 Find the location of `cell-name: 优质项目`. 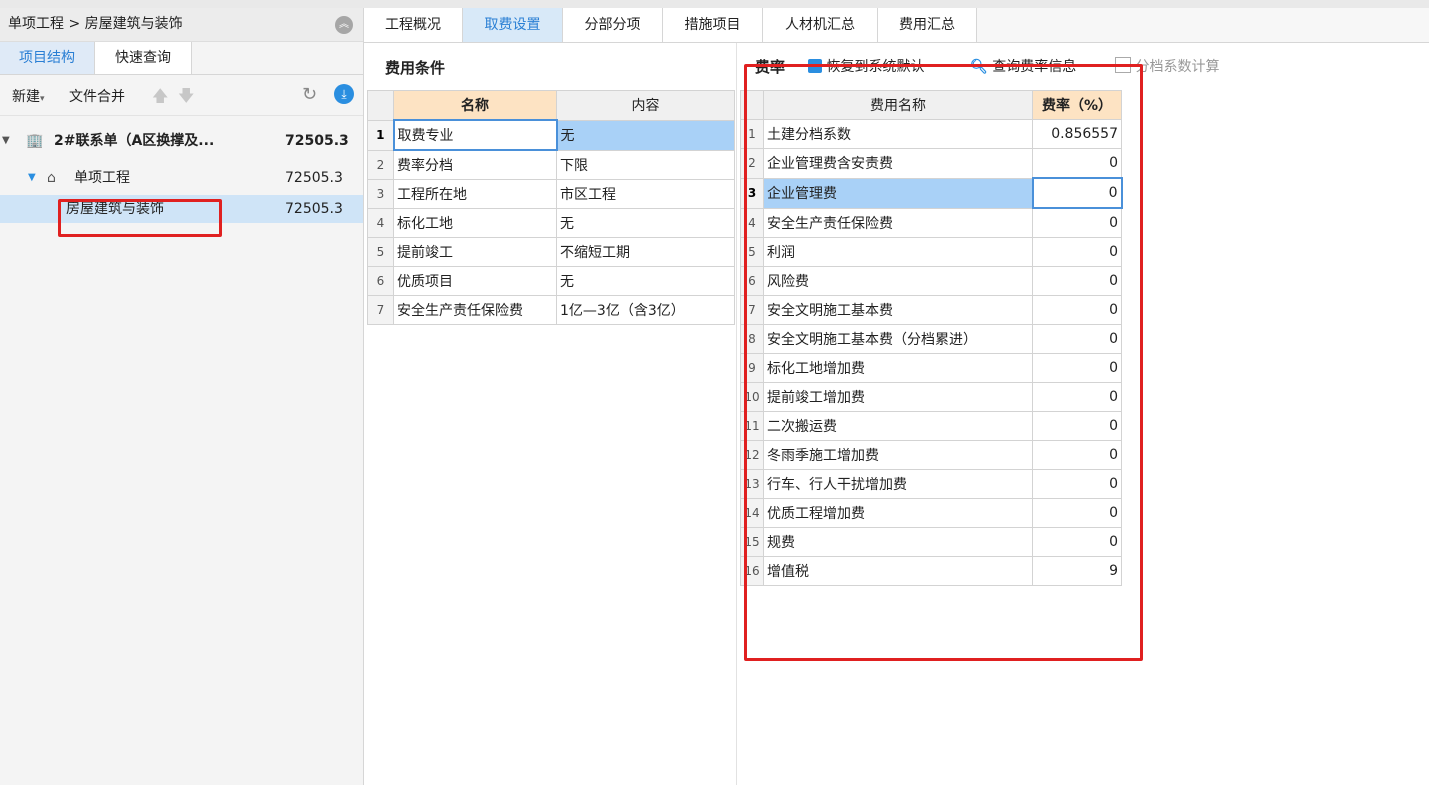

cell-name: 优质项目 is located at coordinates (475, 281).